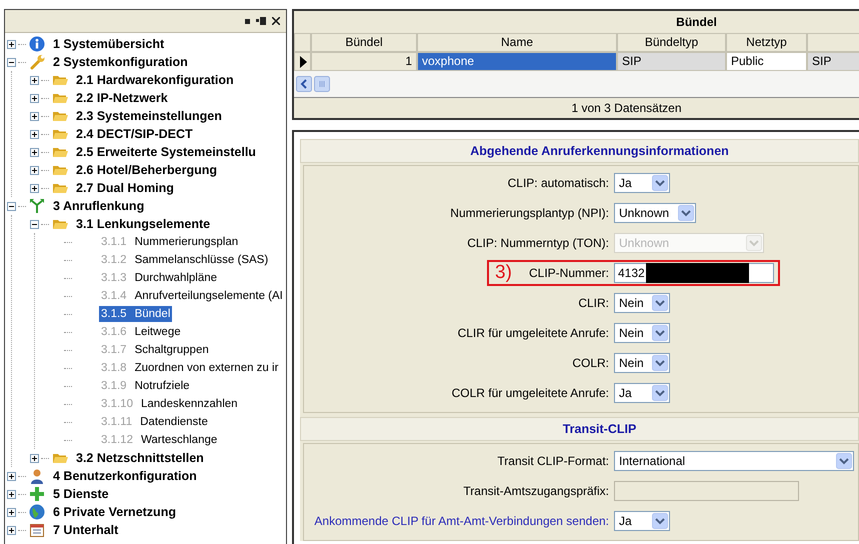 This screenshot has height=544, width=859. Describe the element at coordinates (576, 107) in the screenshot. I see `record-count: 1 von 3 Datensätzen` at that location.